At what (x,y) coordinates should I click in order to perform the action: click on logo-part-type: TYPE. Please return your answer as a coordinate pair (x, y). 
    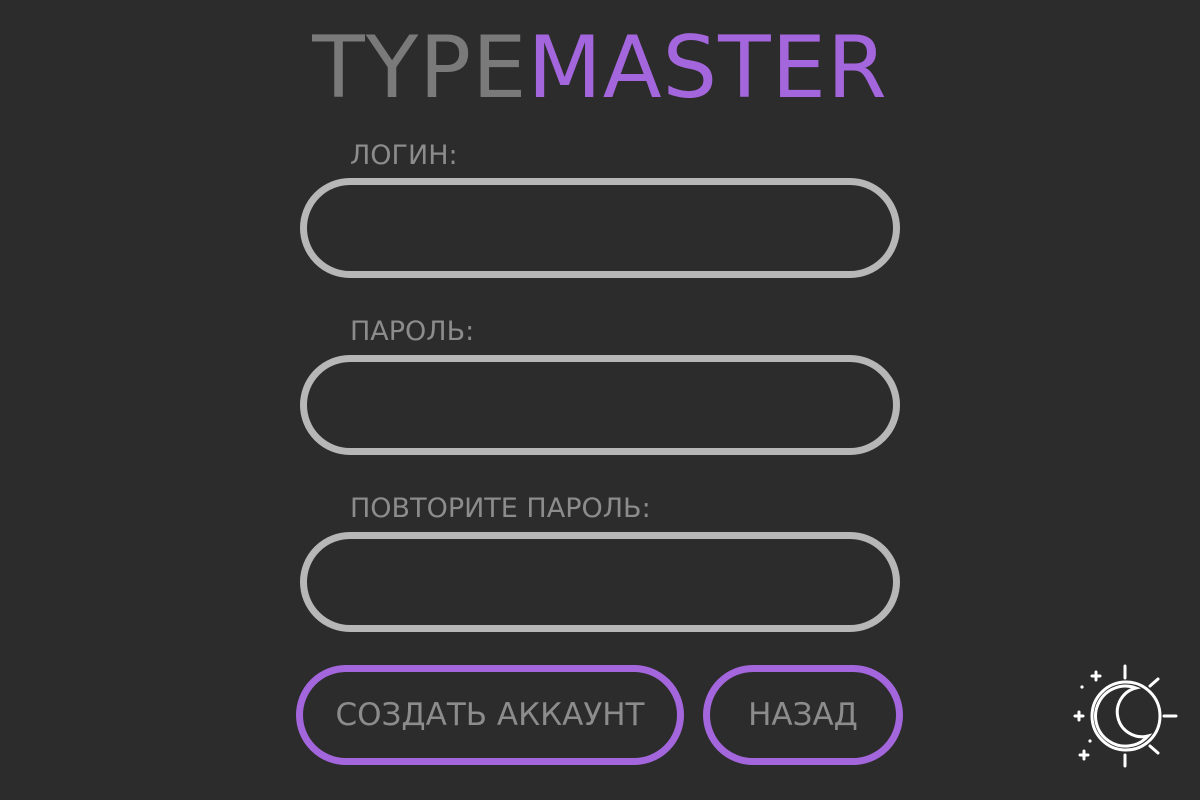
    Looking at the image, I should click on (420, 68).